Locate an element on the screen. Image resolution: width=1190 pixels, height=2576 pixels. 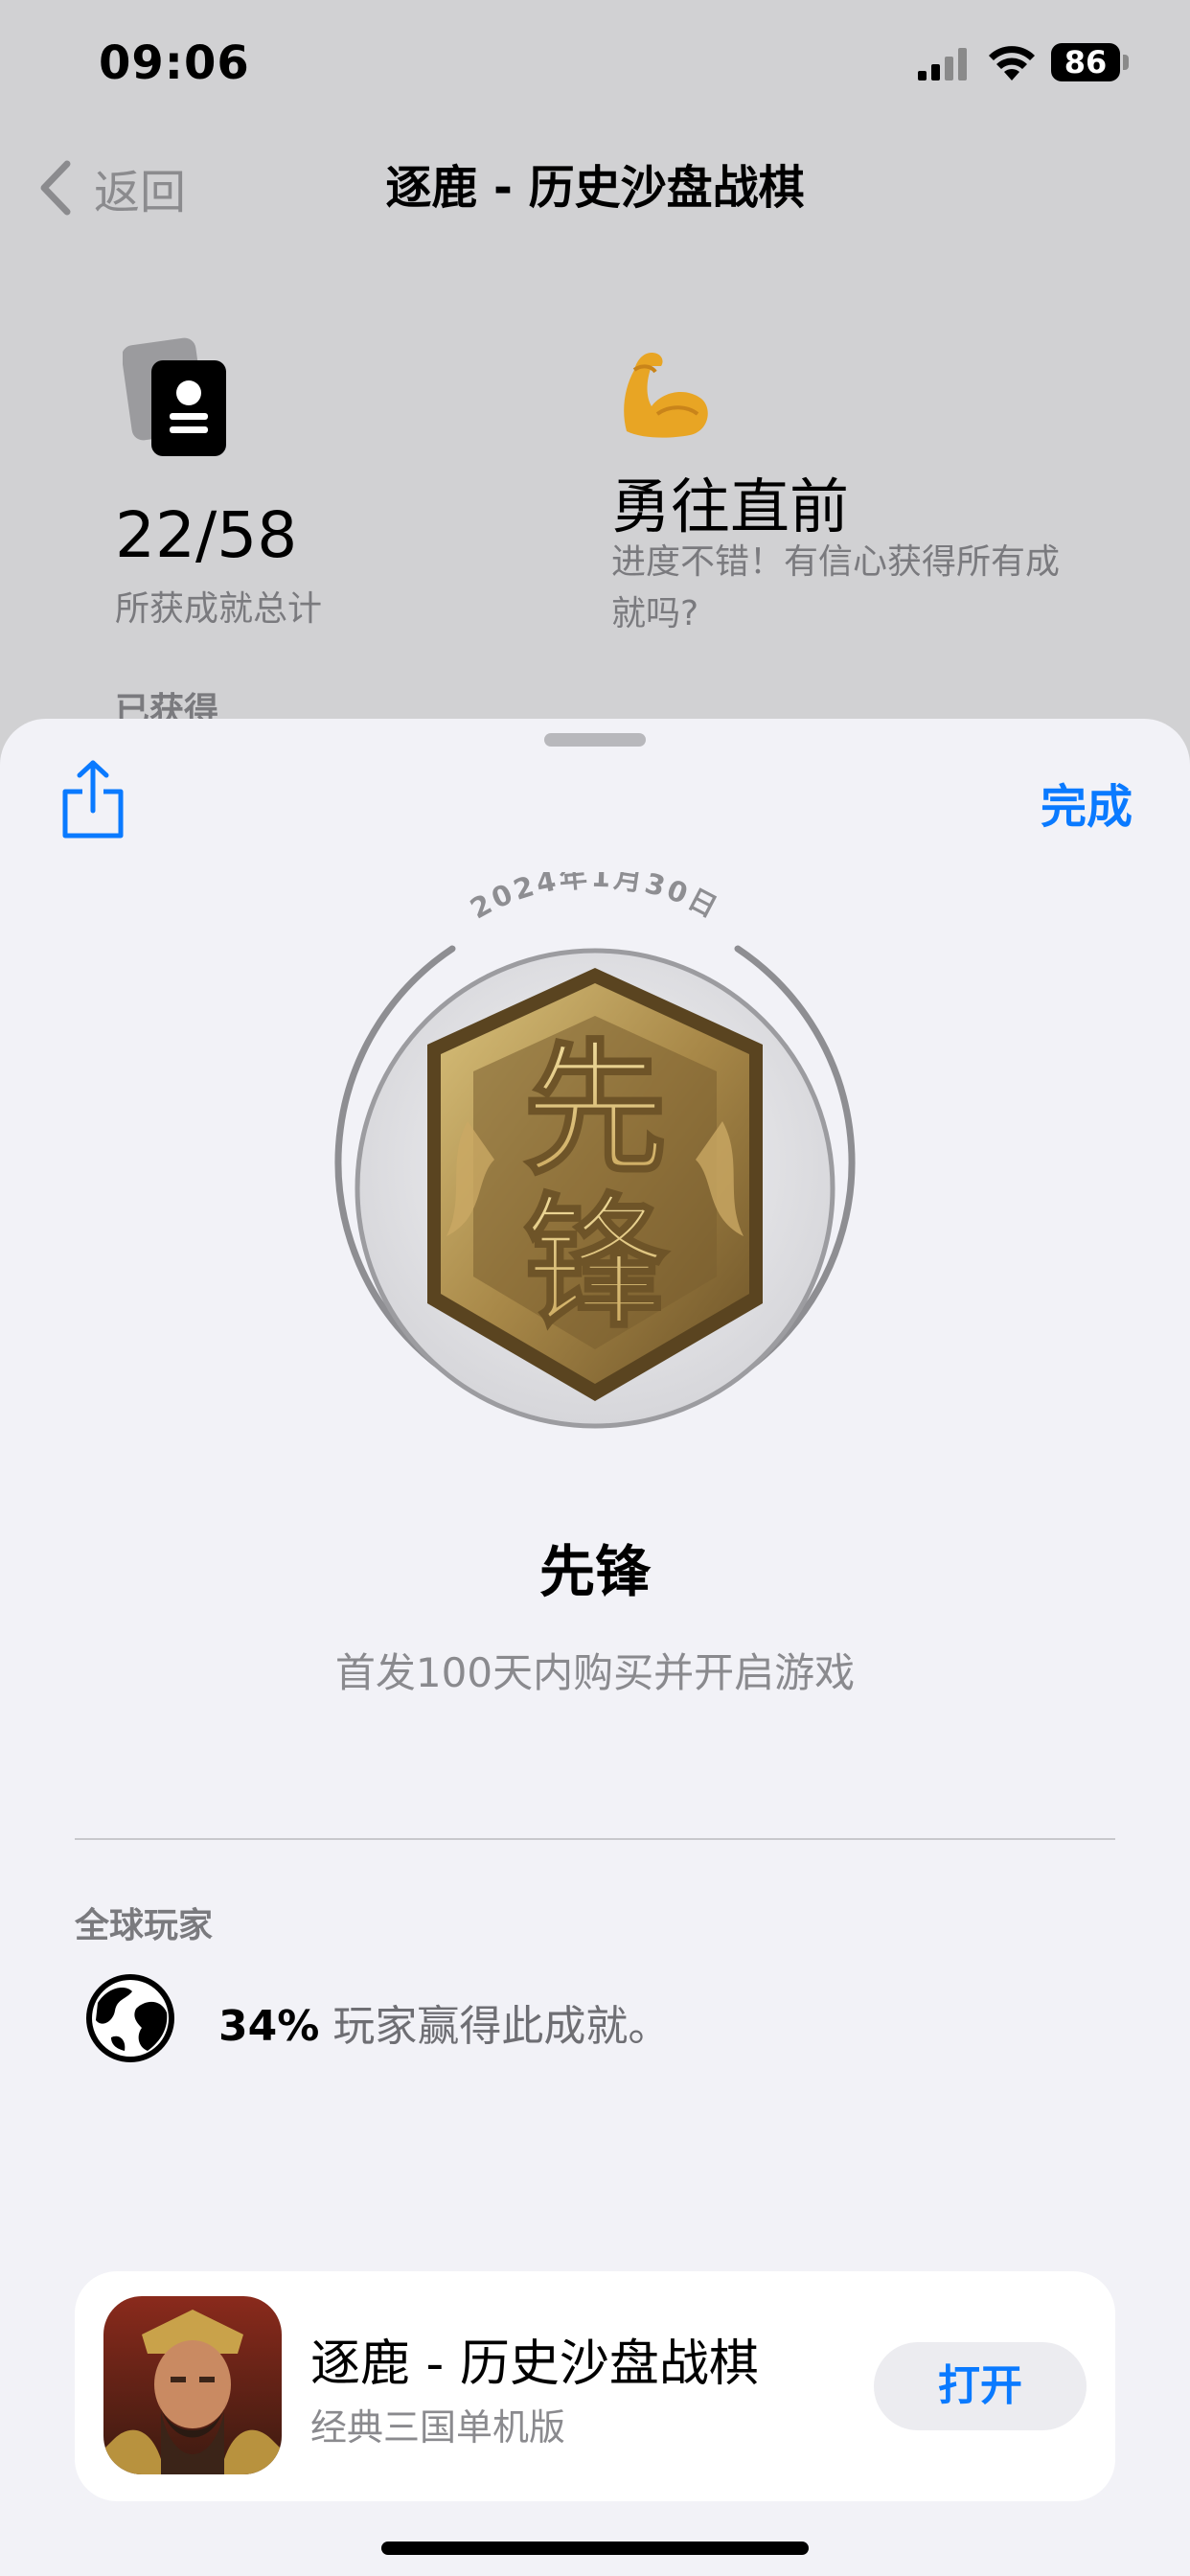
home-indicator is located at coordinates (595, 2548).